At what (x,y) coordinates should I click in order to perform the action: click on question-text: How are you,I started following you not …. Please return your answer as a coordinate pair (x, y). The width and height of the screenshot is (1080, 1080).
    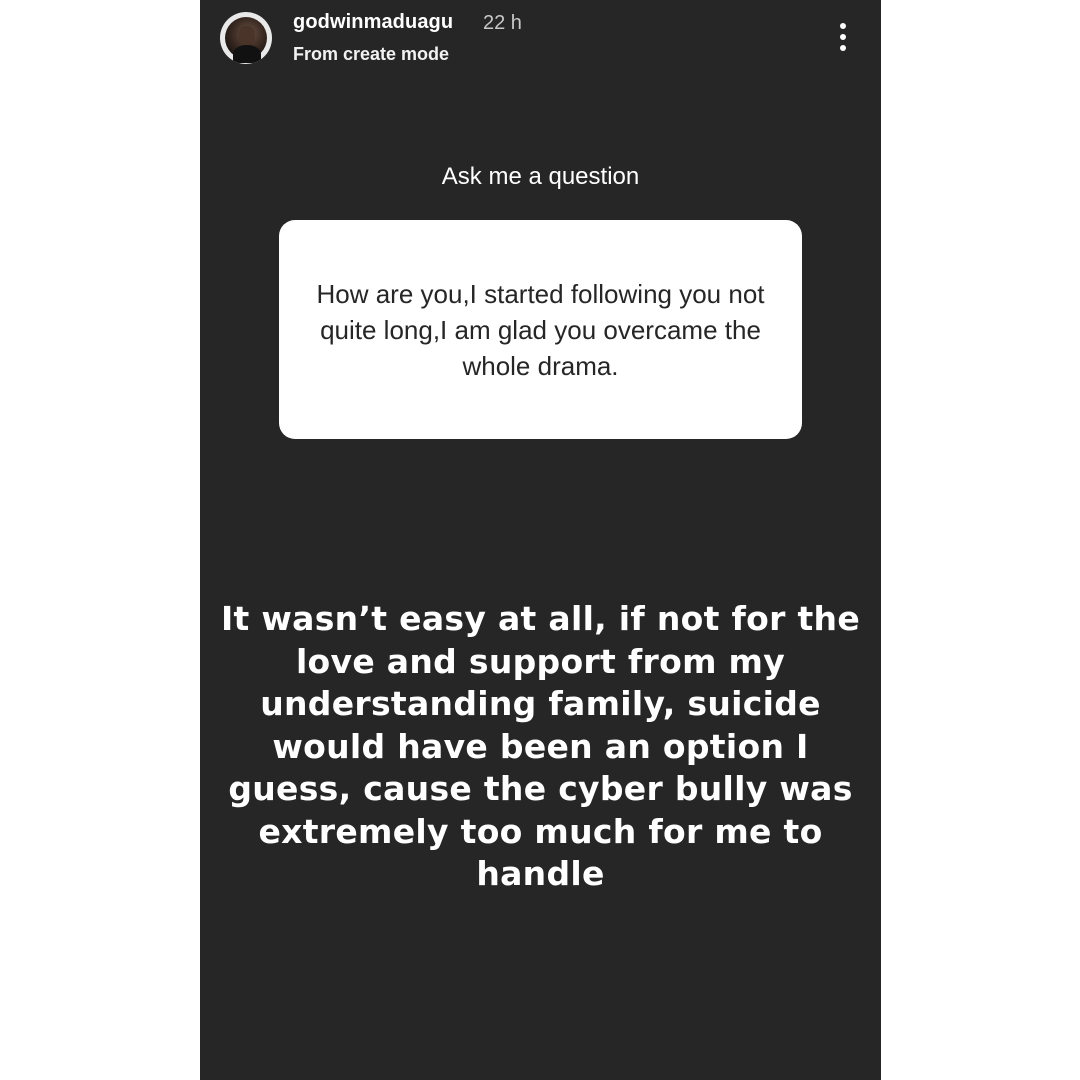
    Looking at the image, I should click on (540, 329).